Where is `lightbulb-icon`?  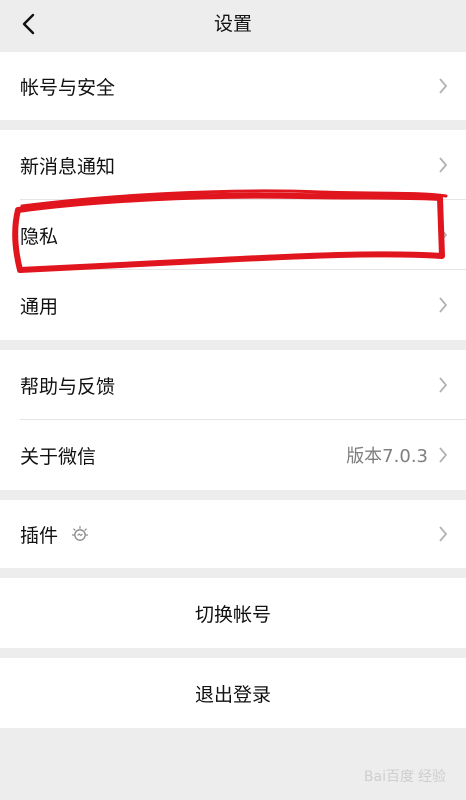 lightbulb-icon is located at coordinates (80, 533).